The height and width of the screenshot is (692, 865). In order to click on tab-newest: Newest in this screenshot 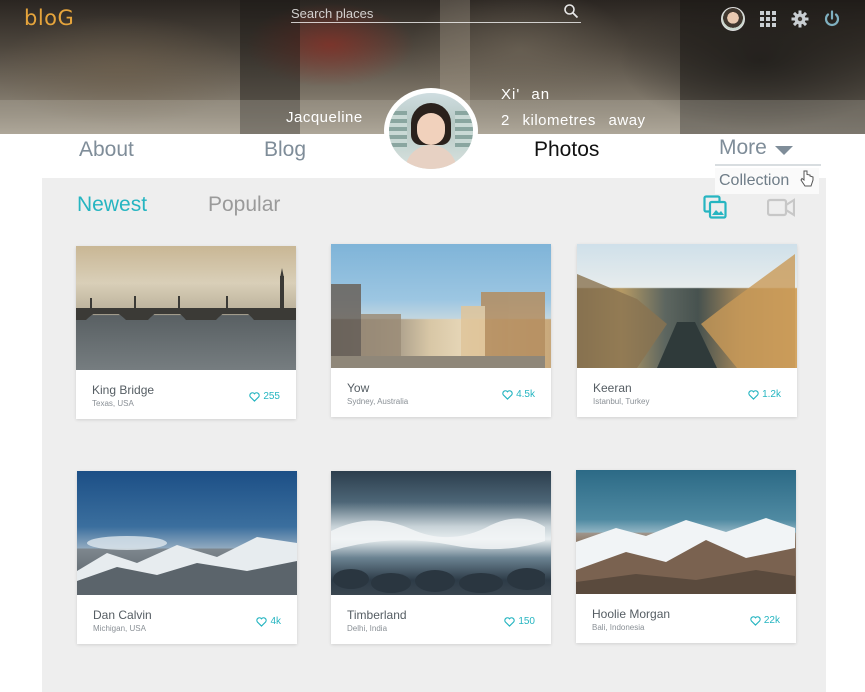, I will do `click(112, 205)`.